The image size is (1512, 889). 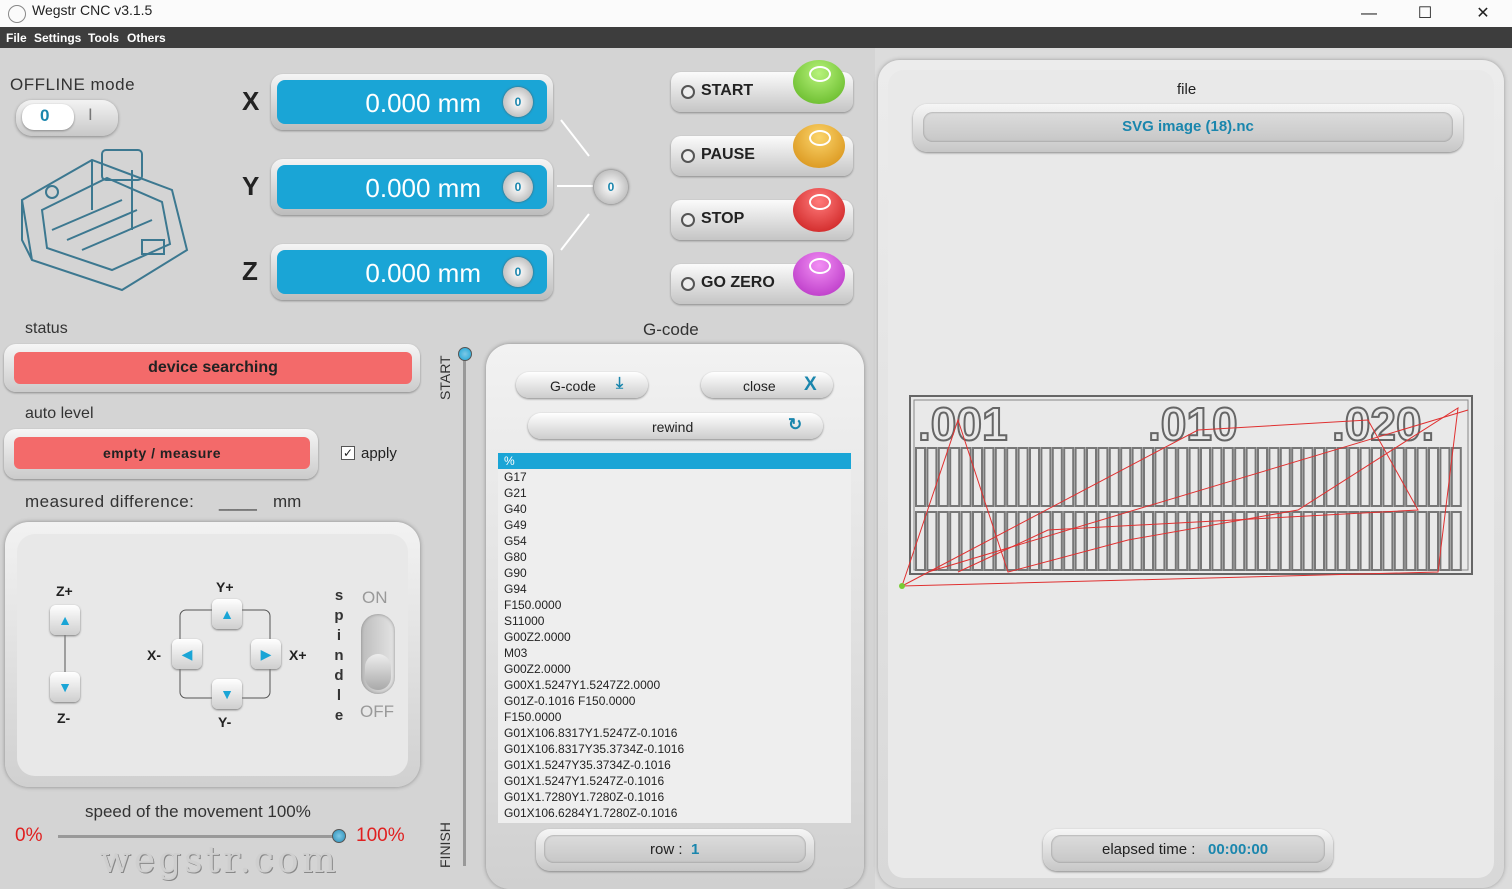 I want to click on close-window-button: ✕, so click(x=1483, y=13).